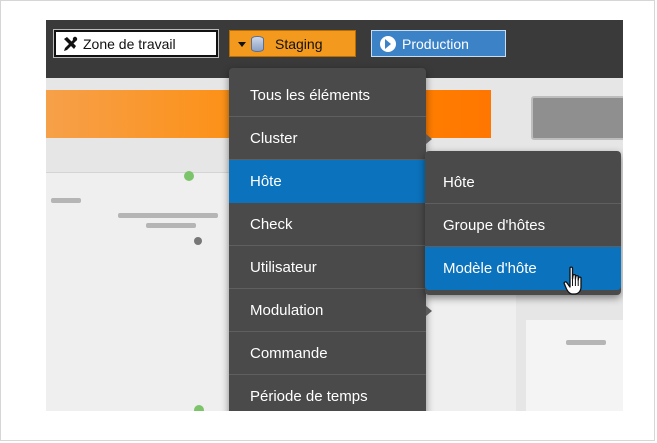 The height and width of the screenshot is (443, 657). I want to click on menu-item-label: Période de temps, so click(309, 396).